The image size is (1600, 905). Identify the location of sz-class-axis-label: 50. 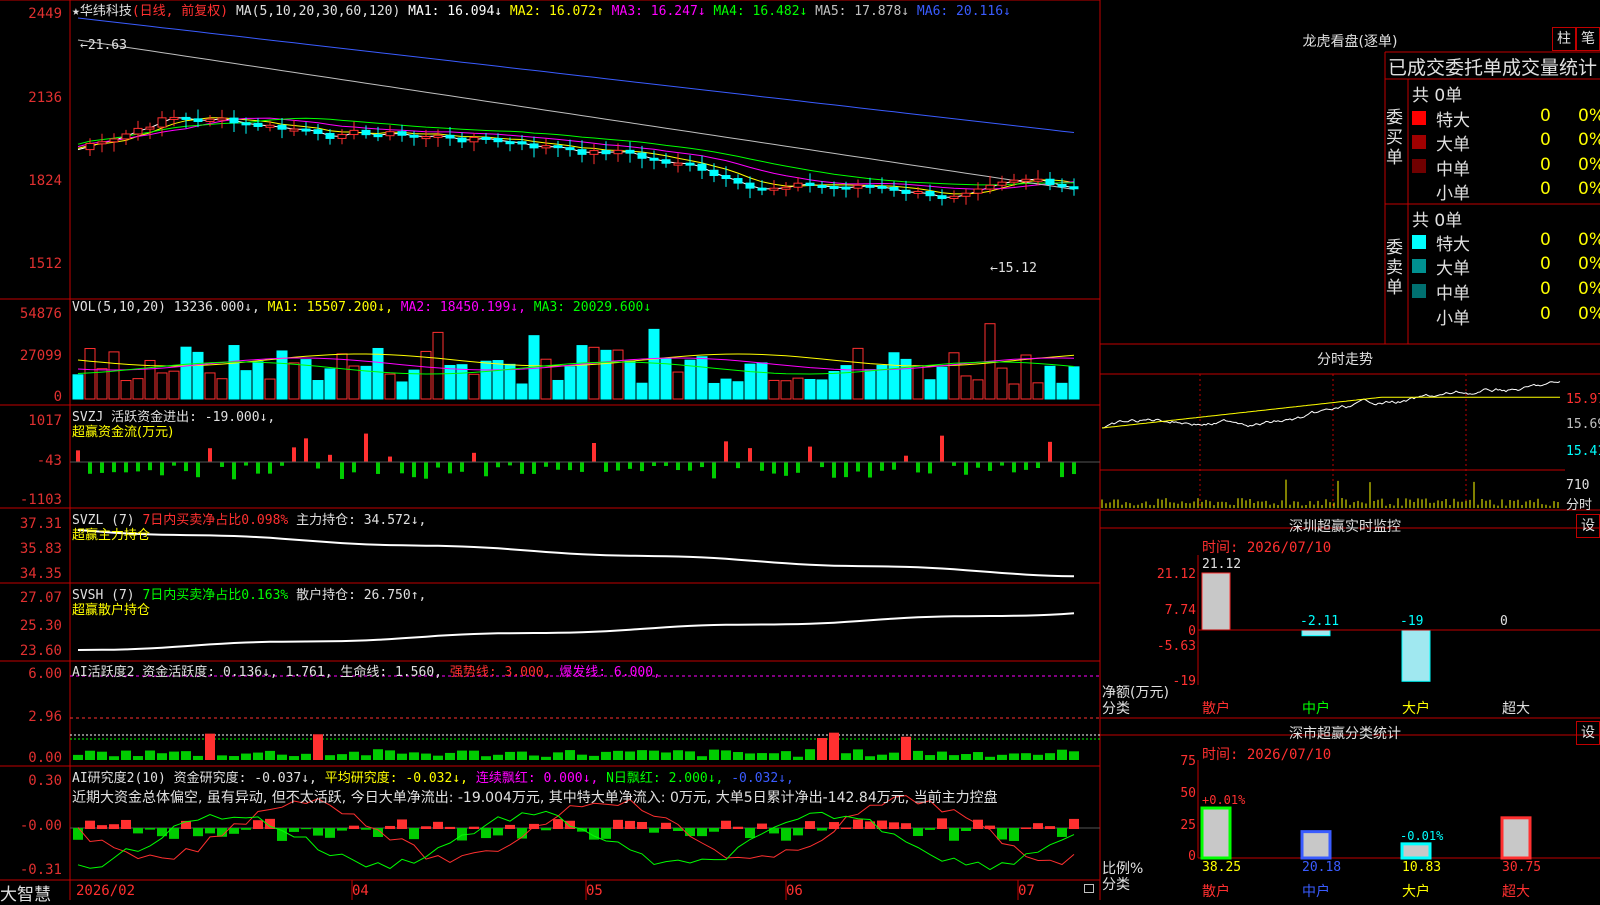
(1188, 793).